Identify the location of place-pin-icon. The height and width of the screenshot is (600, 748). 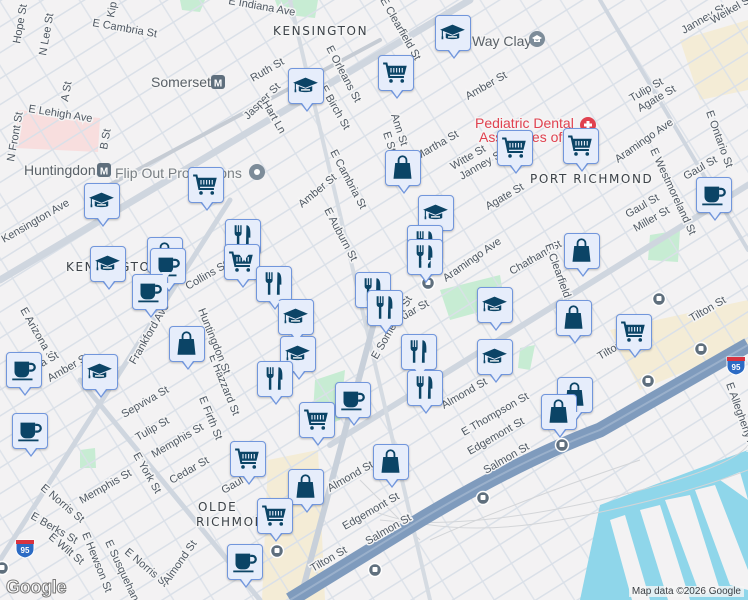
(257, 172).